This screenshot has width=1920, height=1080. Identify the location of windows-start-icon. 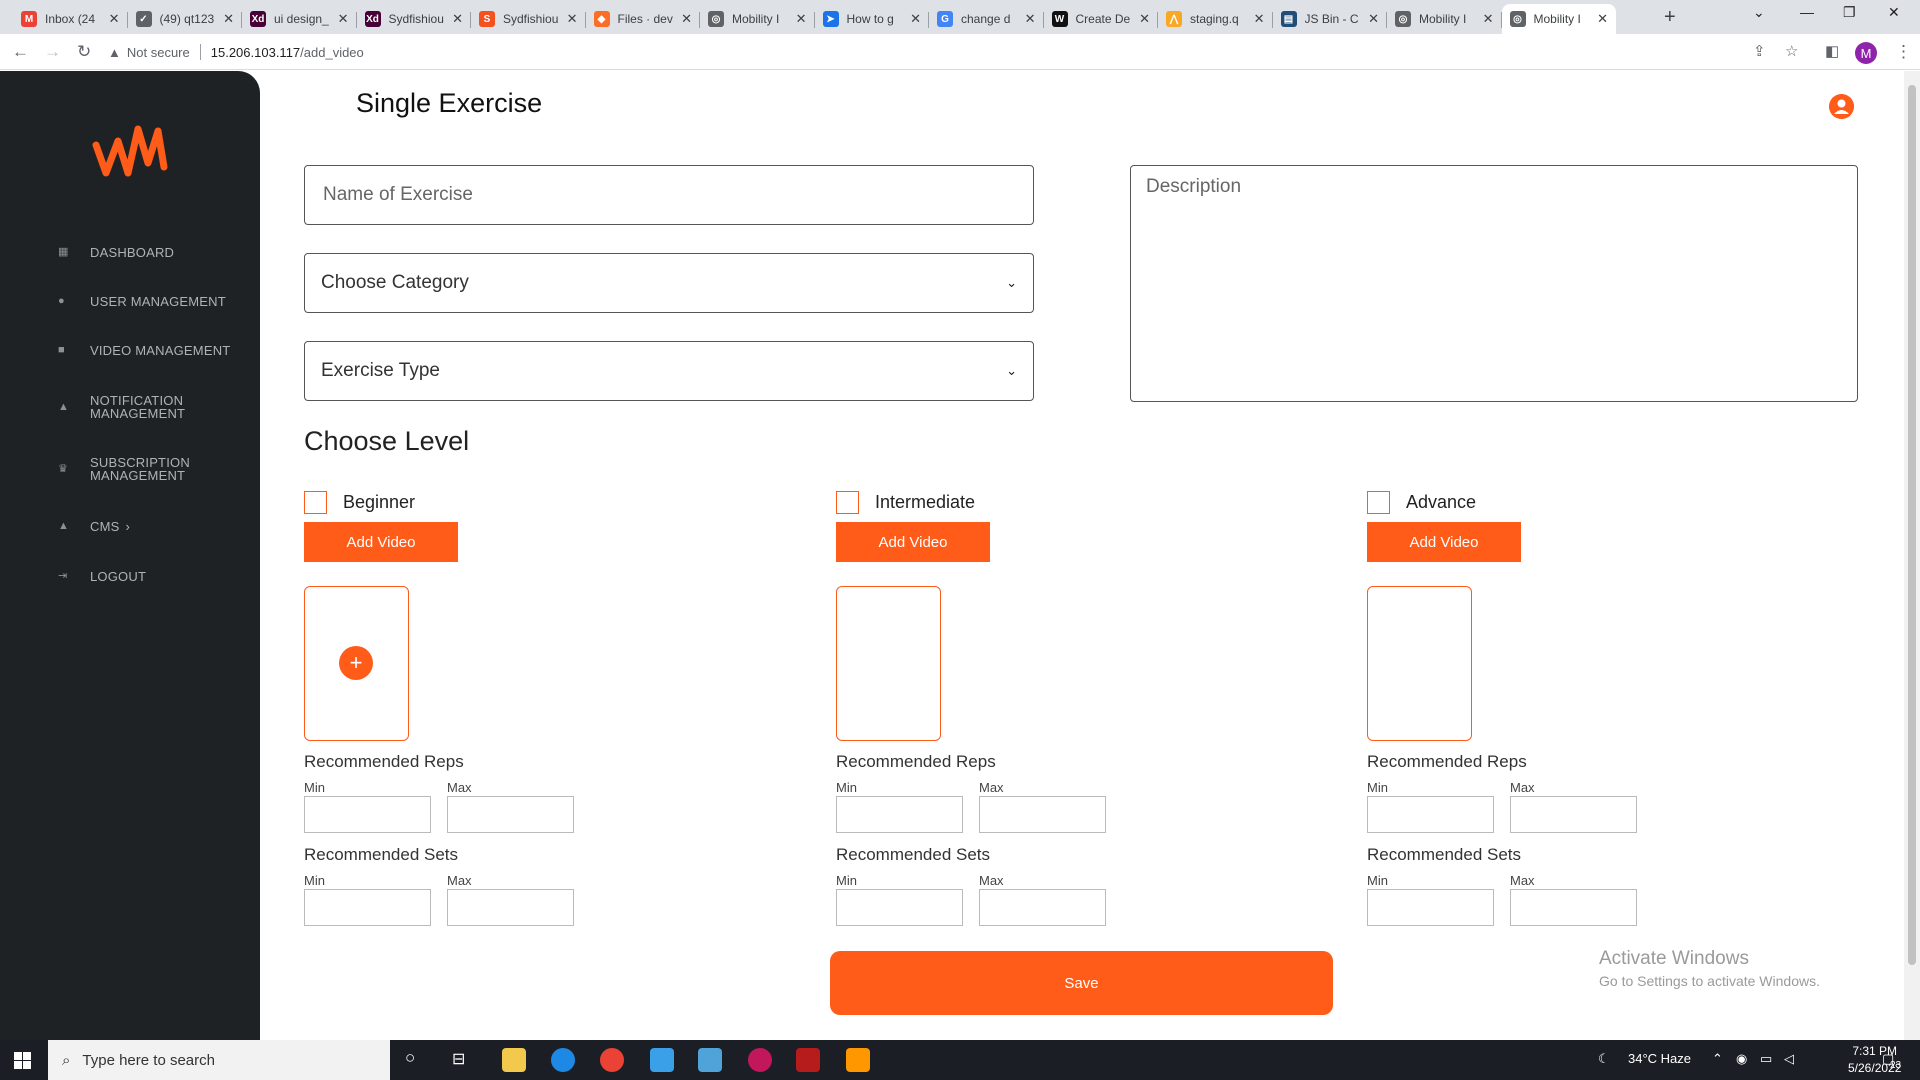
(22, 1060).